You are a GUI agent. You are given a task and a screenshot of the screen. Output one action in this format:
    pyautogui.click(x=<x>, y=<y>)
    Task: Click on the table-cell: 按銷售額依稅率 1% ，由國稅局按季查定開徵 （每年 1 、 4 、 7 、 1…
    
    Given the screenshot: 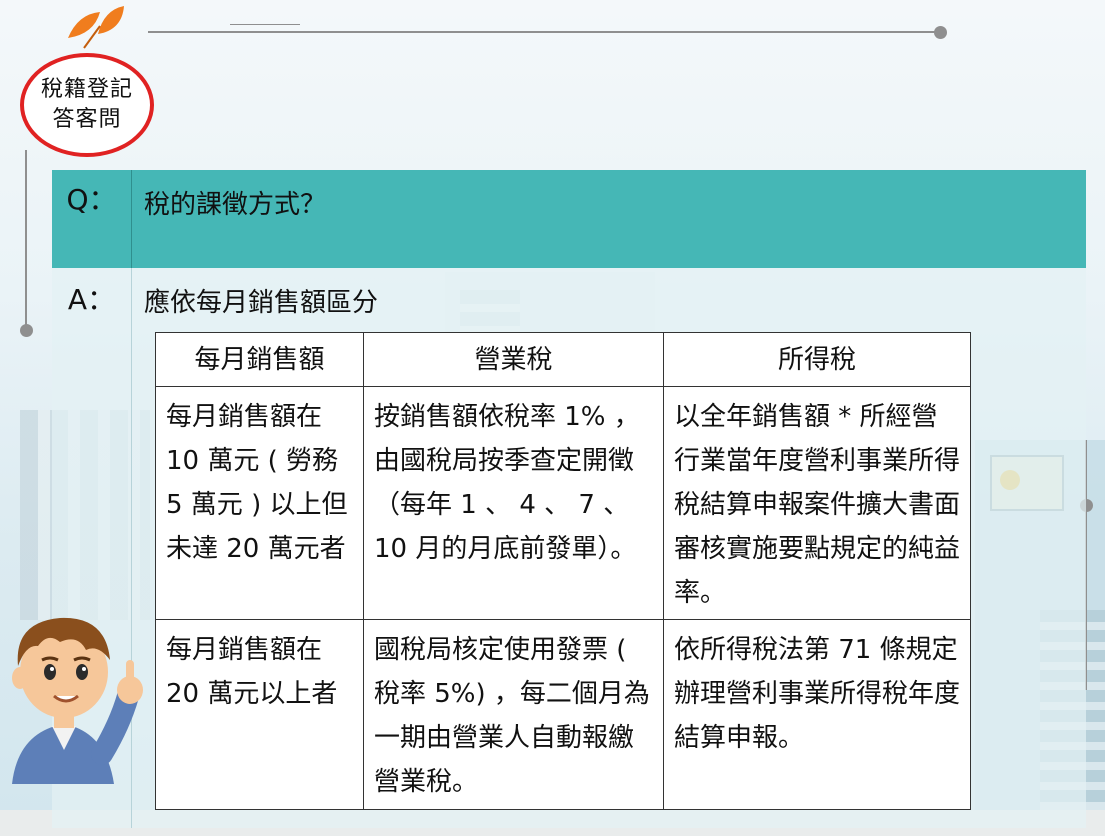 What is the action you would take?
    pyautogui.click(x=513, y=503)
    